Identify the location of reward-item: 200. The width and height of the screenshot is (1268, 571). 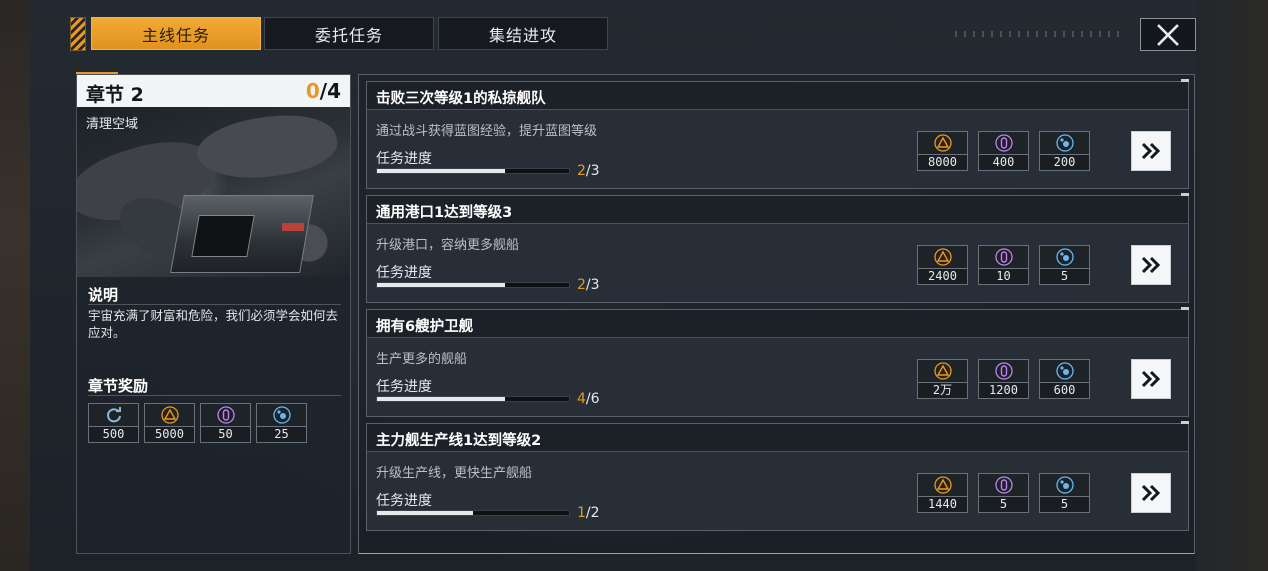
(1064, 151).